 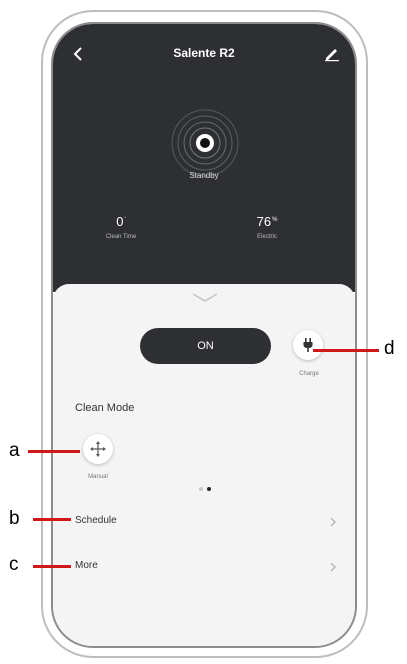 What do you see at coordinates (204, 175) in the screenshot?
I see `status-text: Standby` at bounding box center [204, 175].